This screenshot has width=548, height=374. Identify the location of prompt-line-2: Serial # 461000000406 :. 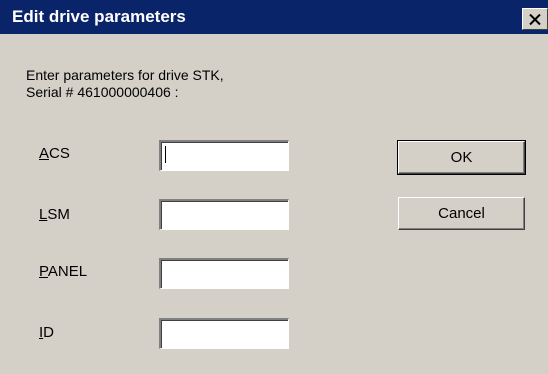
(102, 92).